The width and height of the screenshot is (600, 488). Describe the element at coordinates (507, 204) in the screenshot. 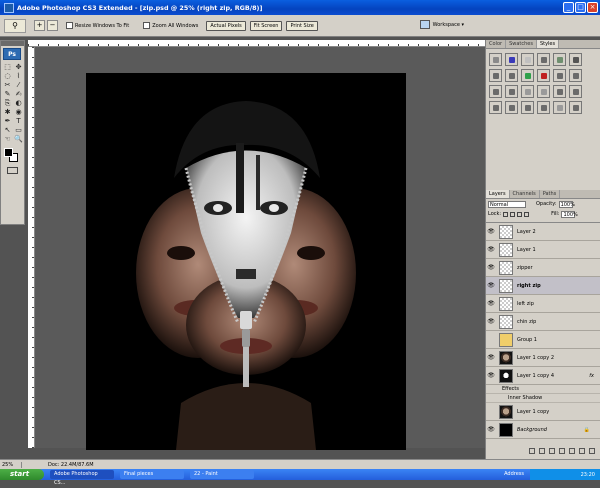

I see `blend-mode-select: Normal` at that location.